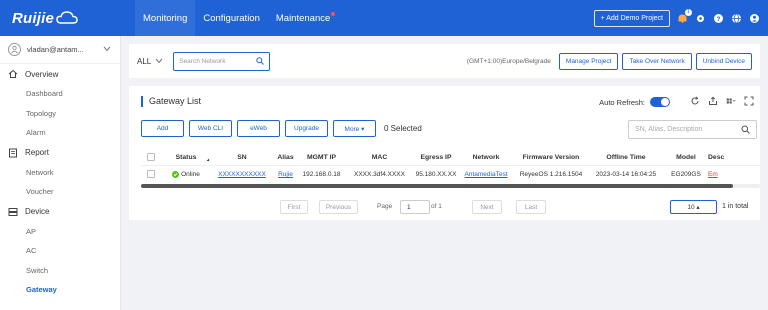 This screenshot has height=310, width=768. What do you see at coordinates (333, 14) in the screenshot?
I see `notification-dot` at bounding box center [333, 14].